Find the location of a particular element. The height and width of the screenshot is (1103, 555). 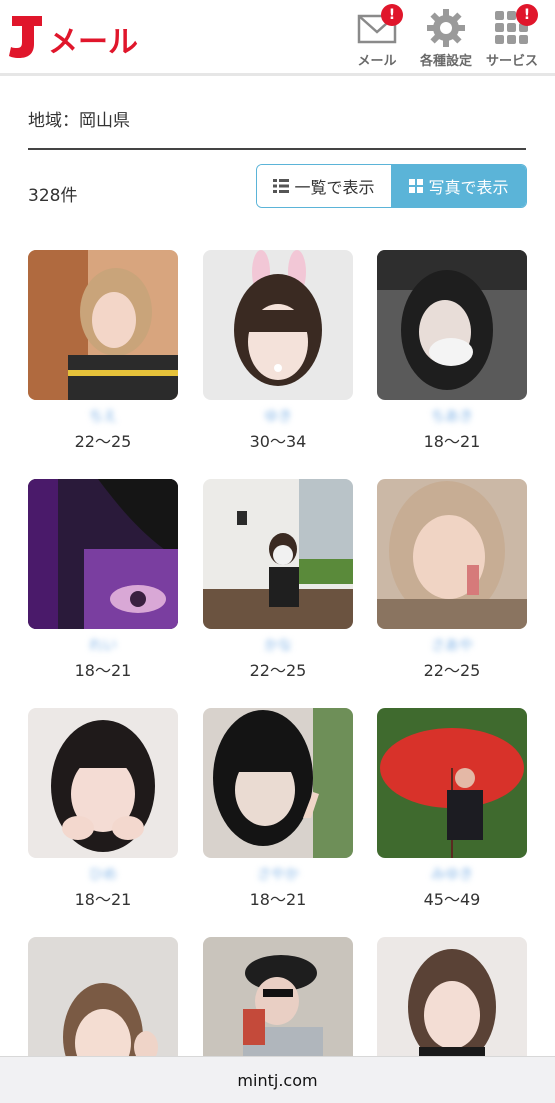

list-icon is located at coordinates (281, 186).